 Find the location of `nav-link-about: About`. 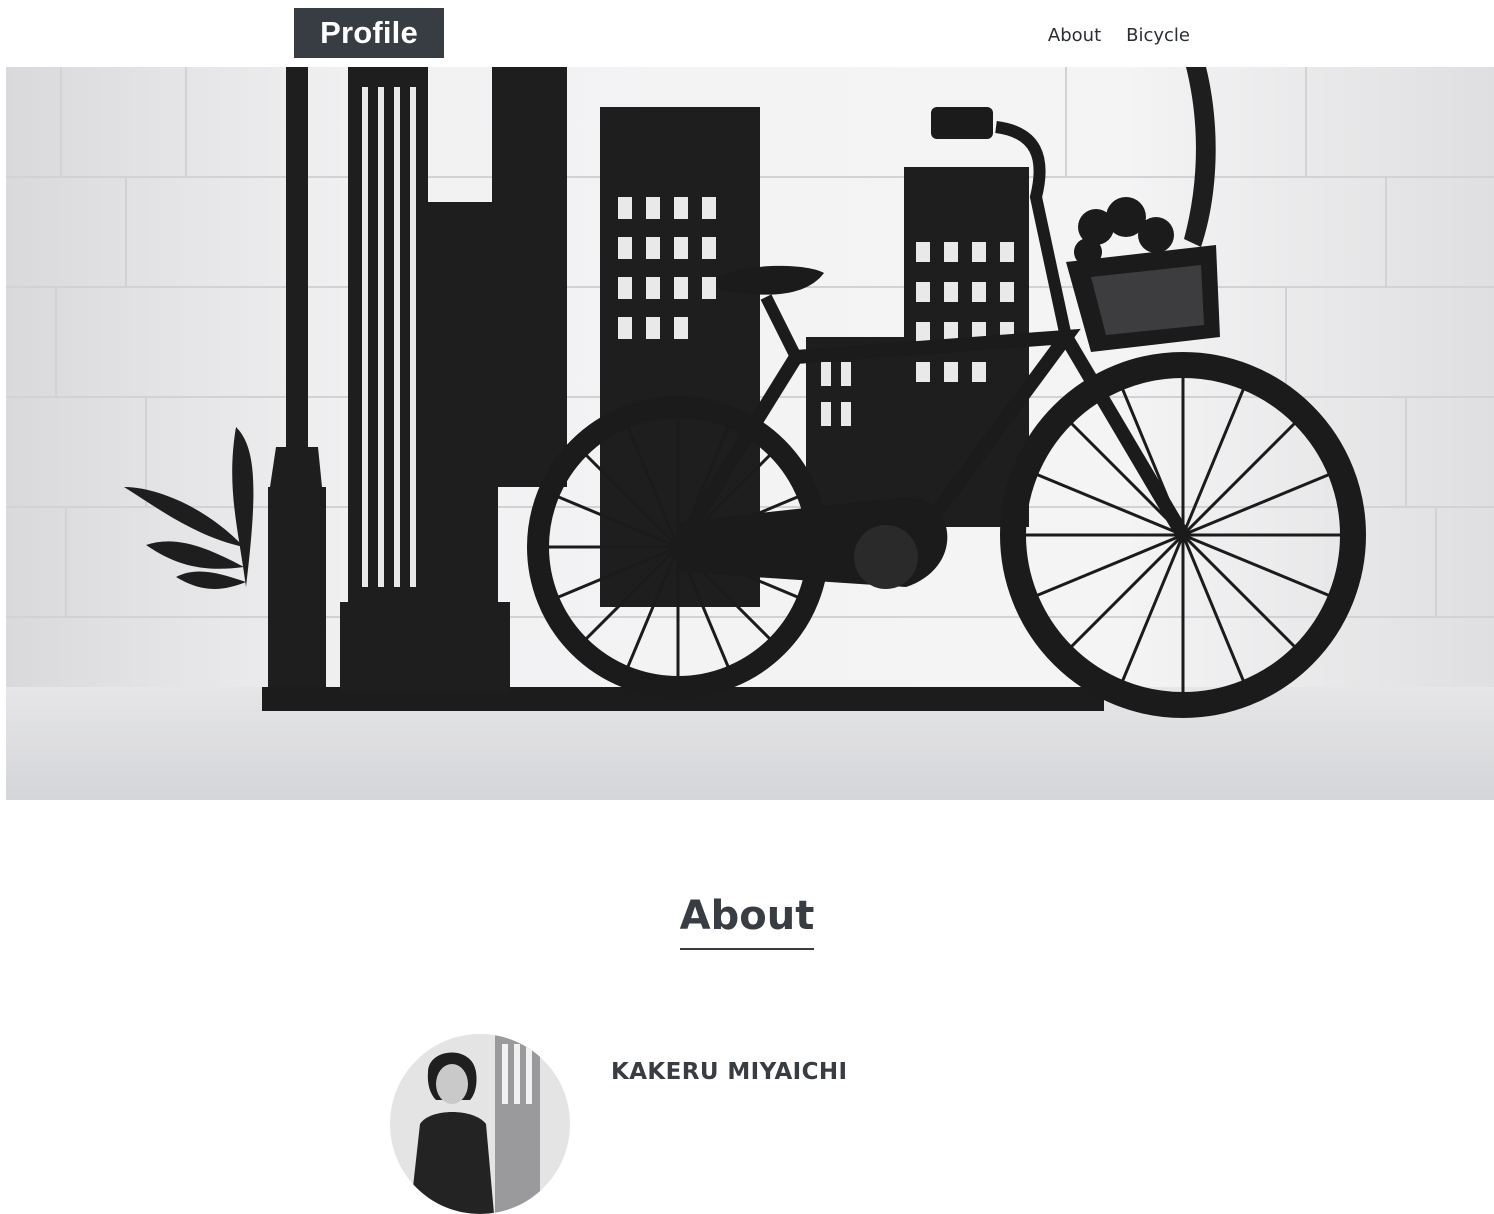

nav-link-about: About is located at coordinates (1074, 36).